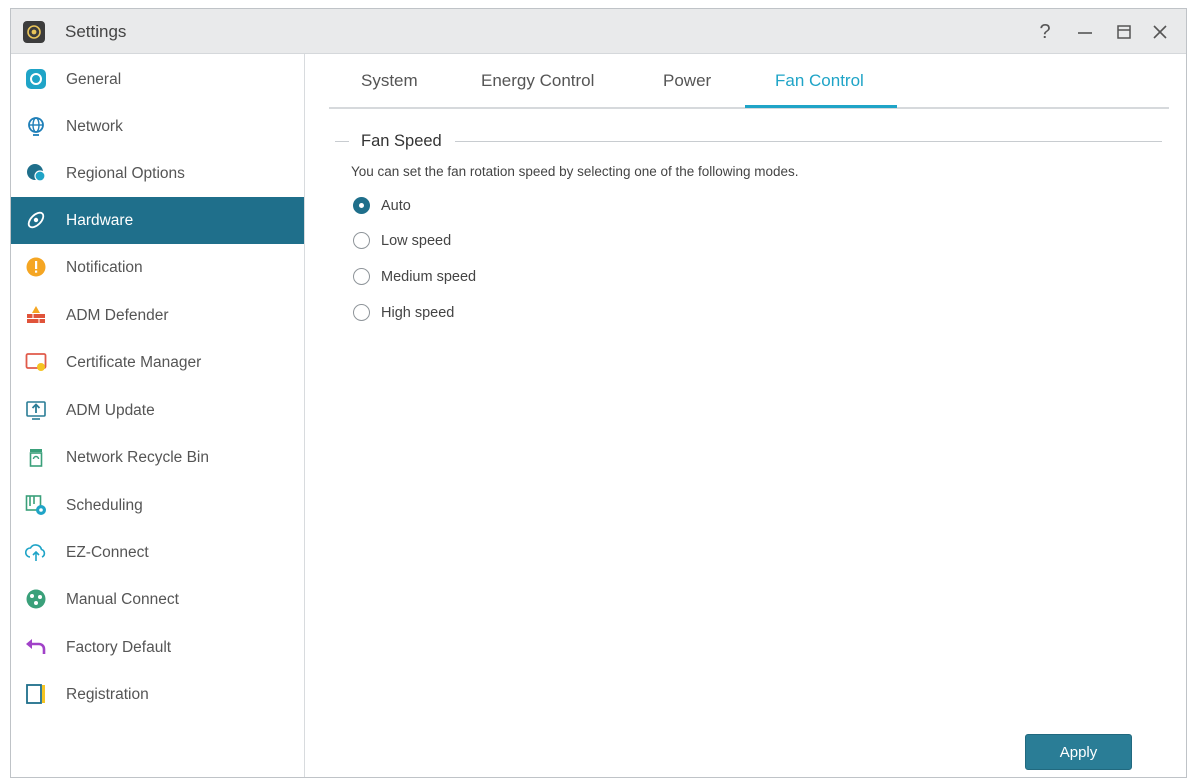  I want to click on manual-connect-icon, so click(36, 599).